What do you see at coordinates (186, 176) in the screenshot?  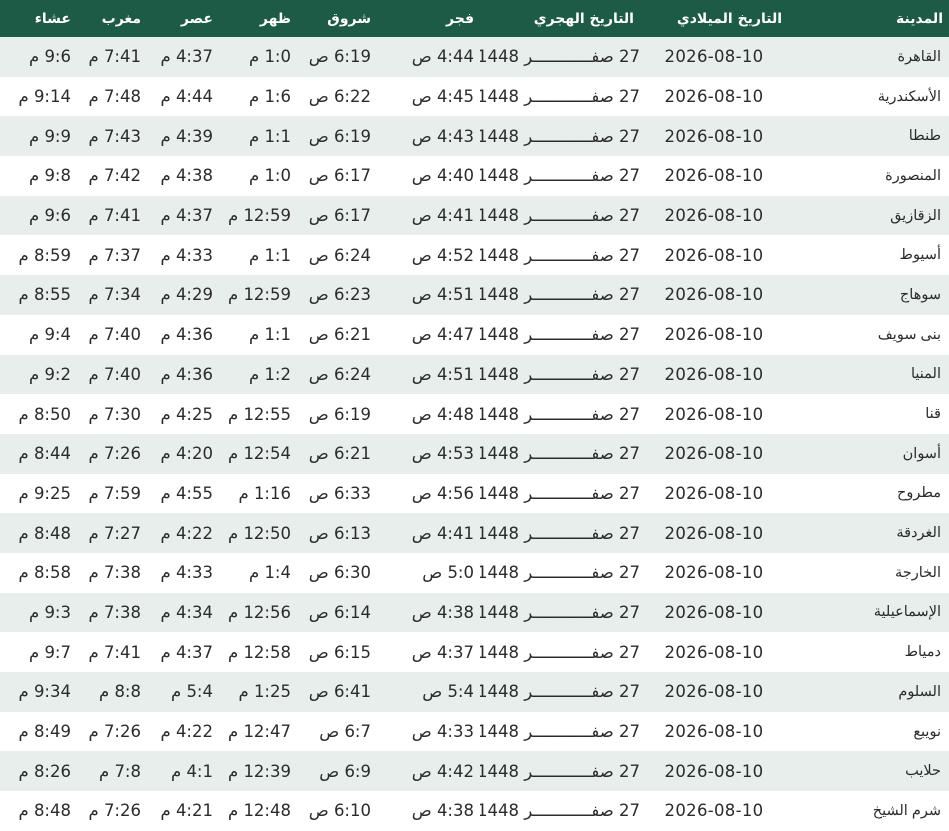 I see `asr-cell: 4:38 م` at bounding box center [186, 176].